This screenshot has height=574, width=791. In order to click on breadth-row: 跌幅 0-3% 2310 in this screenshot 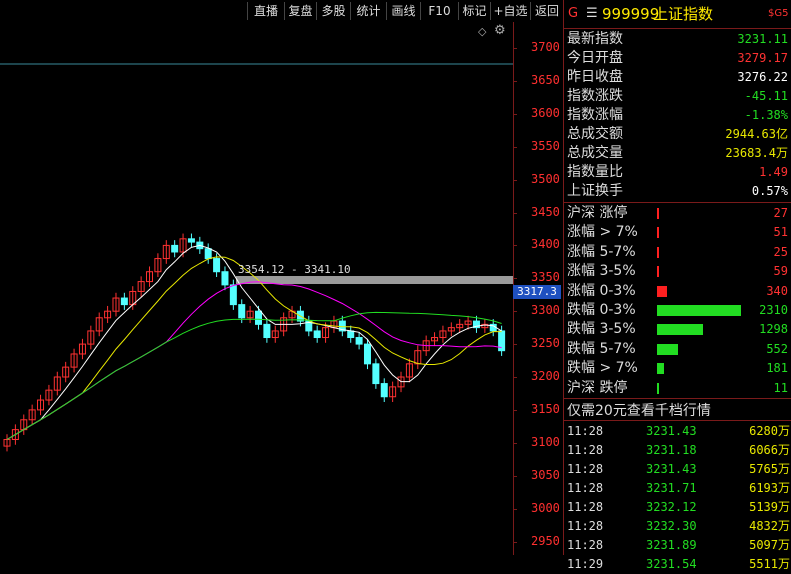, I will do `click(677, 310)`.